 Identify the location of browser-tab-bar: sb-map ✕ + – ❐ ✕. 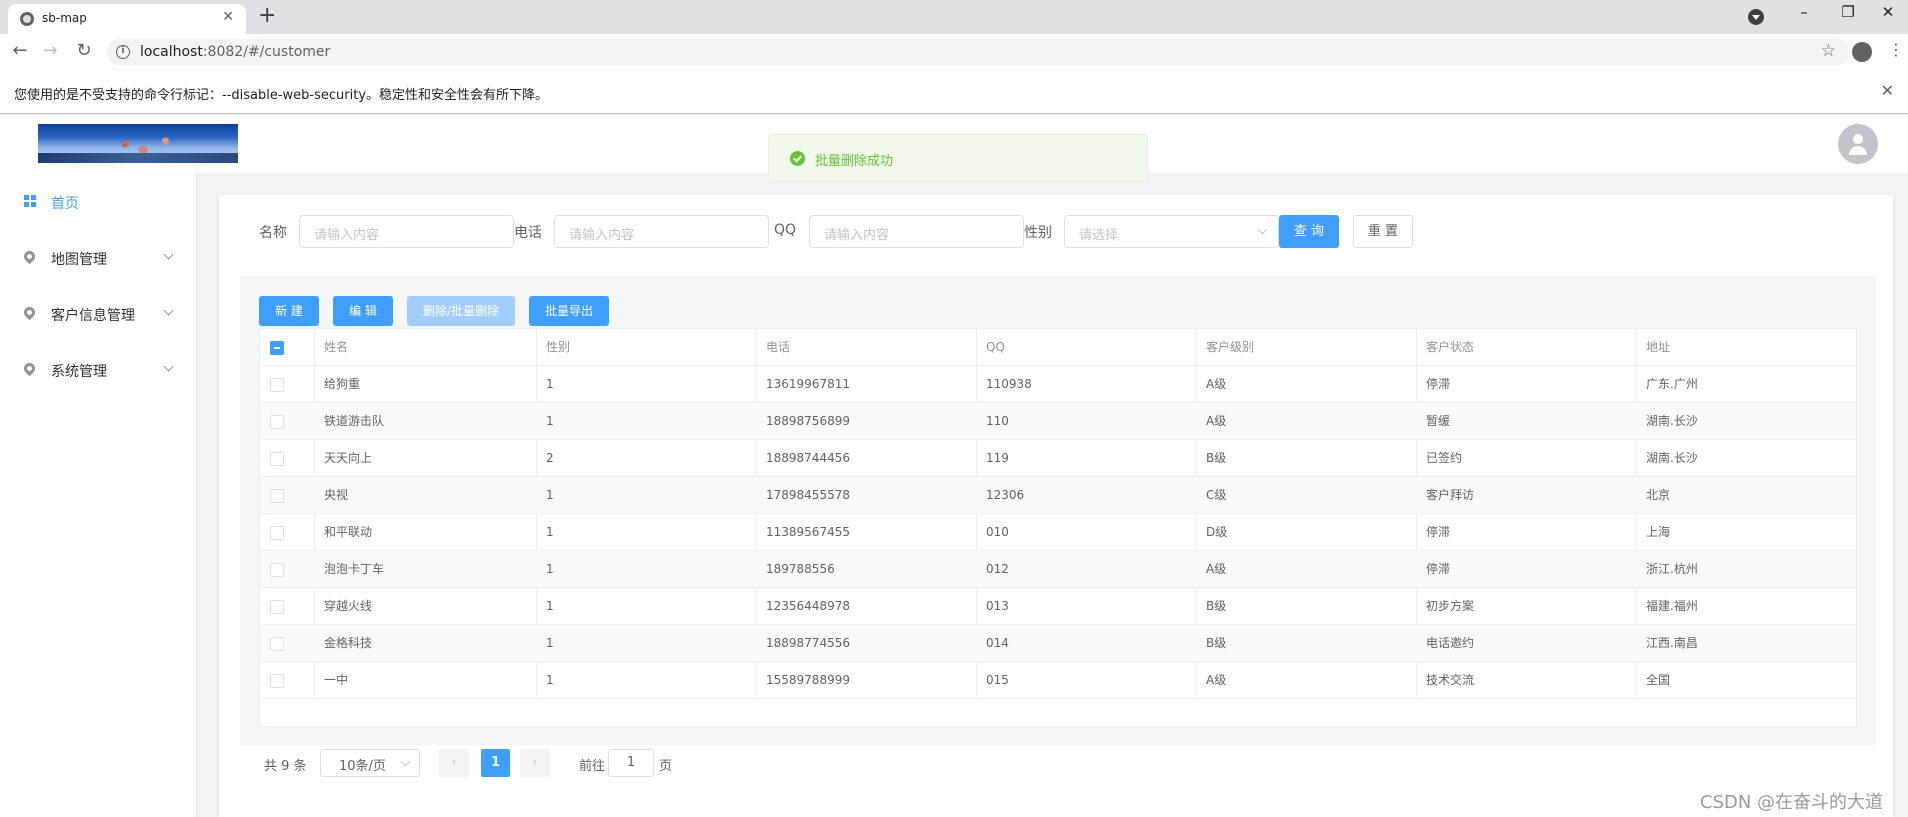
(954, 17).